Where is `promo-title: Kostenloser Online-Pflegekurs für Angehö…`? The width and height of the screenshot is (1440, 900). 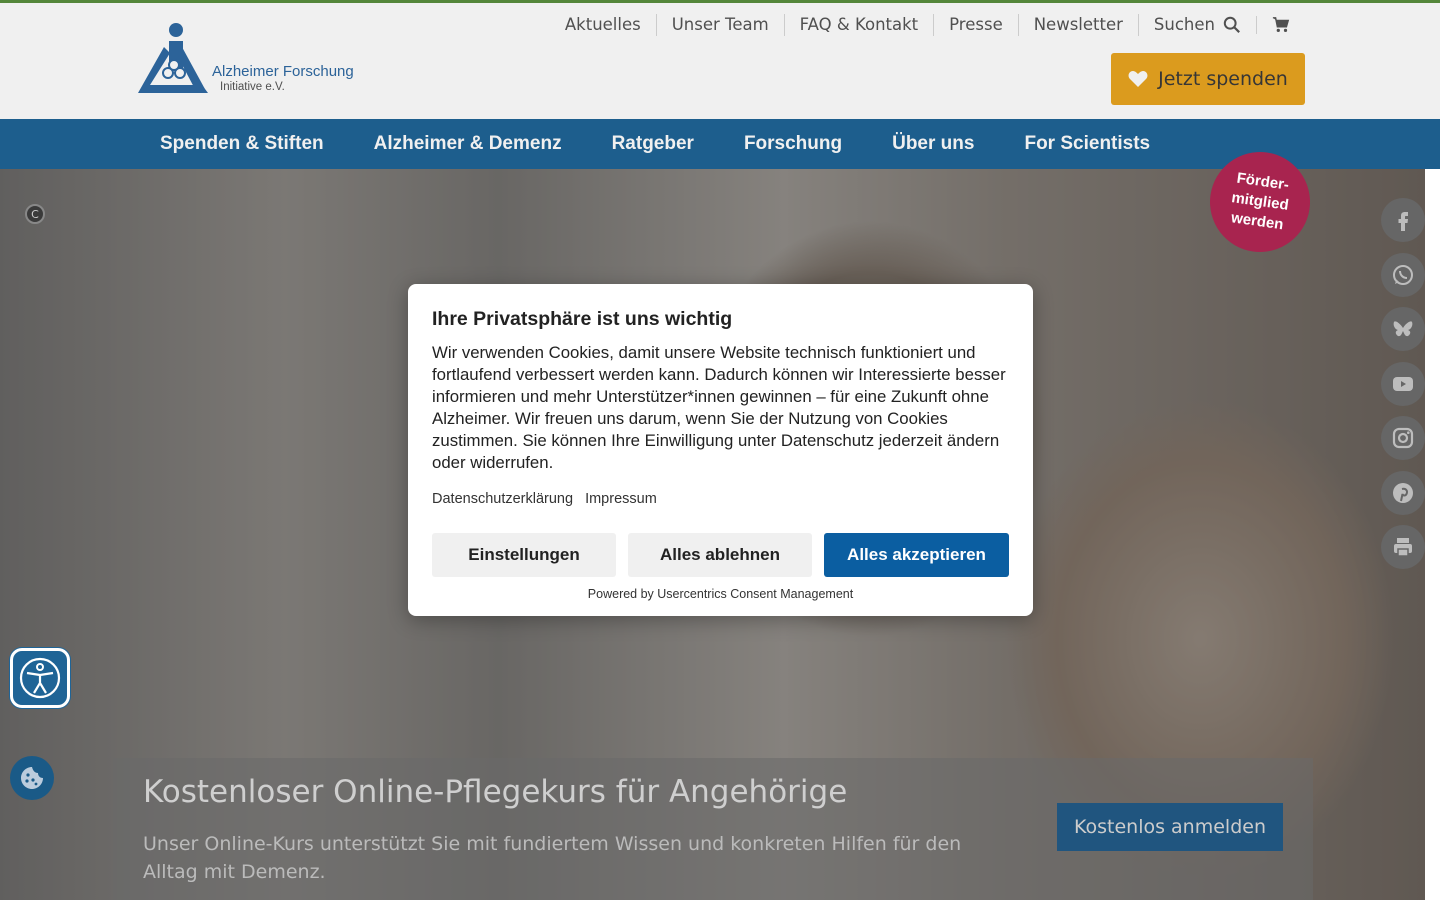 promo-title: Kostenloser Online-Pflegekurs für Angehö… is located at coordinates (495, 792).